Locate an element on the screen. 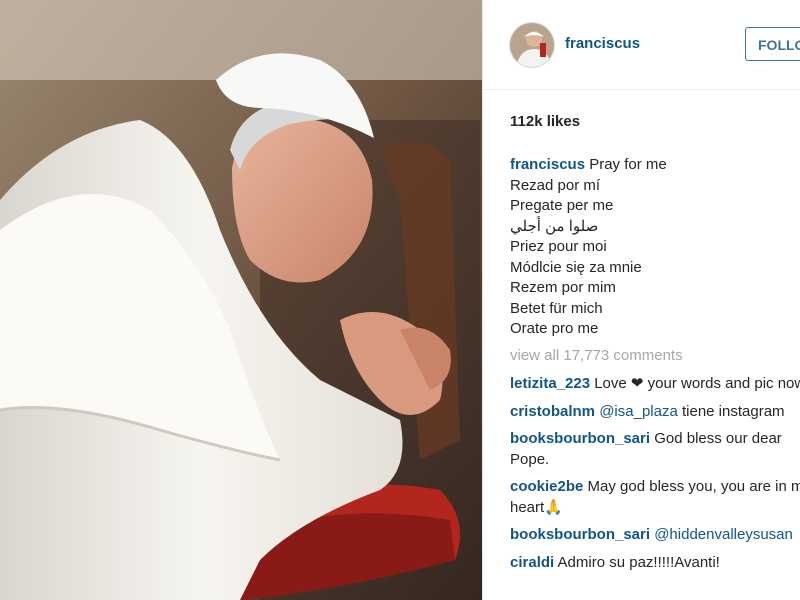 This screenshot has height=600, width=800. comment: booksbourbon_sari @hiddenvalleysusan is located at coordinates (655, 535).